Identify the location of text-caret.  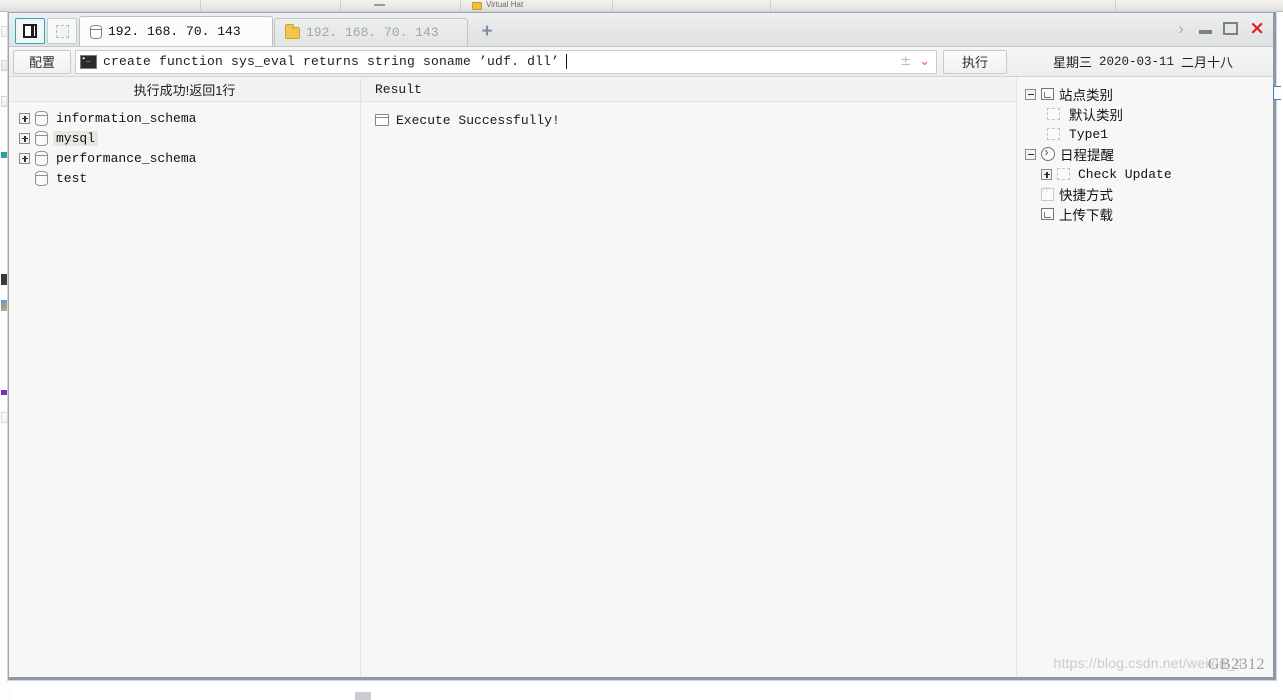
(567, 61).